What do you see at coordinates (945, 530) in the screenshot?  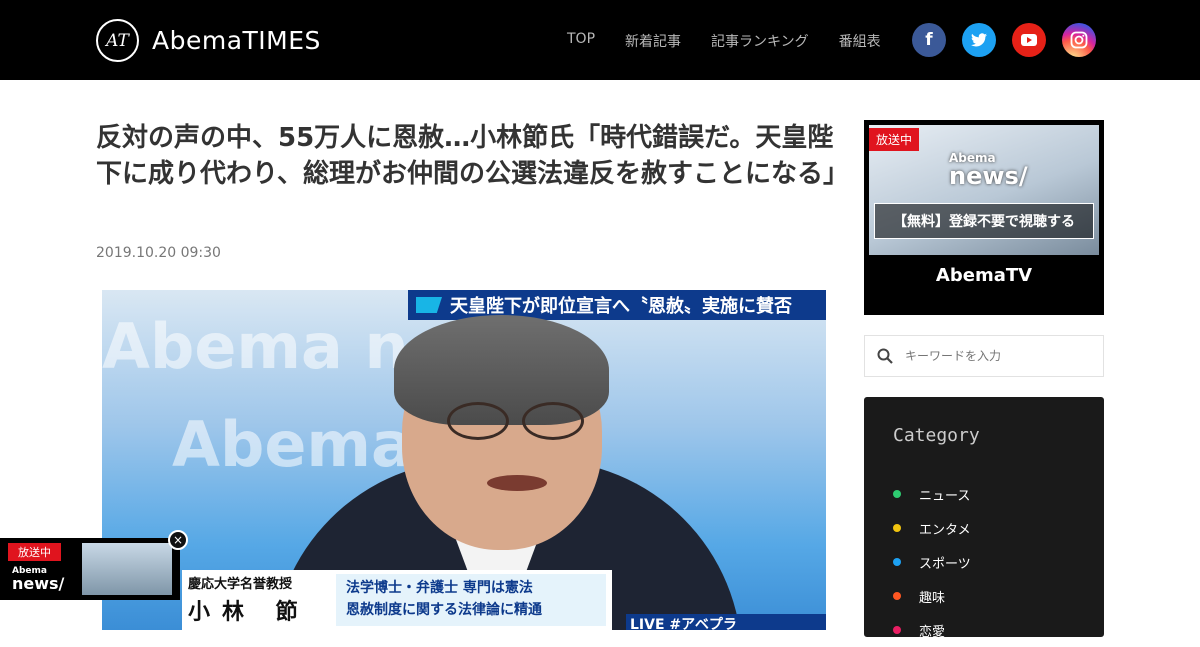 I see `category-label: エンタメ` at bounding box center [945, 530].